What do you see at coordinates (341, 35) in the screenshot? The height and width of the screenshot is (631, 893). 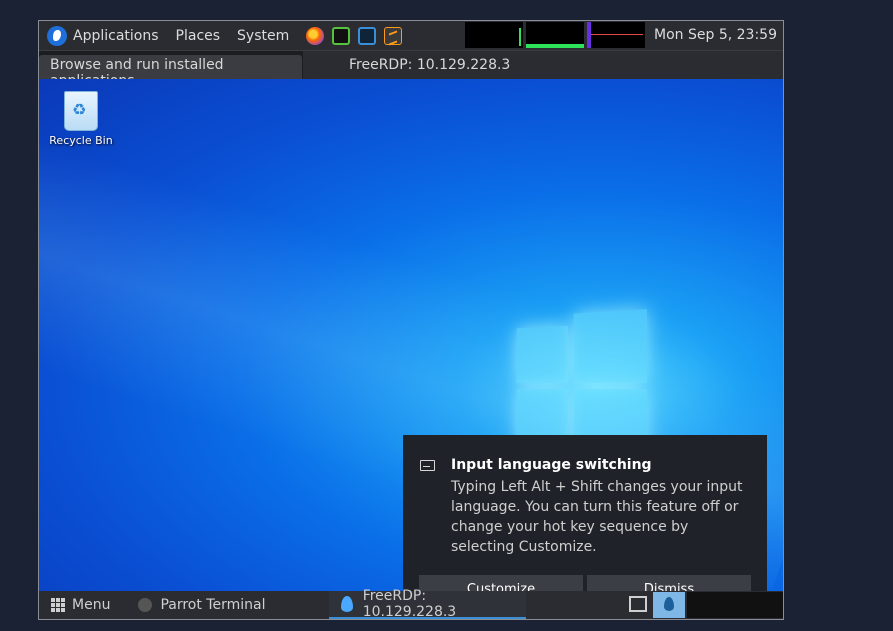 I see `terminal-icon` at bounding box center [341, 35].